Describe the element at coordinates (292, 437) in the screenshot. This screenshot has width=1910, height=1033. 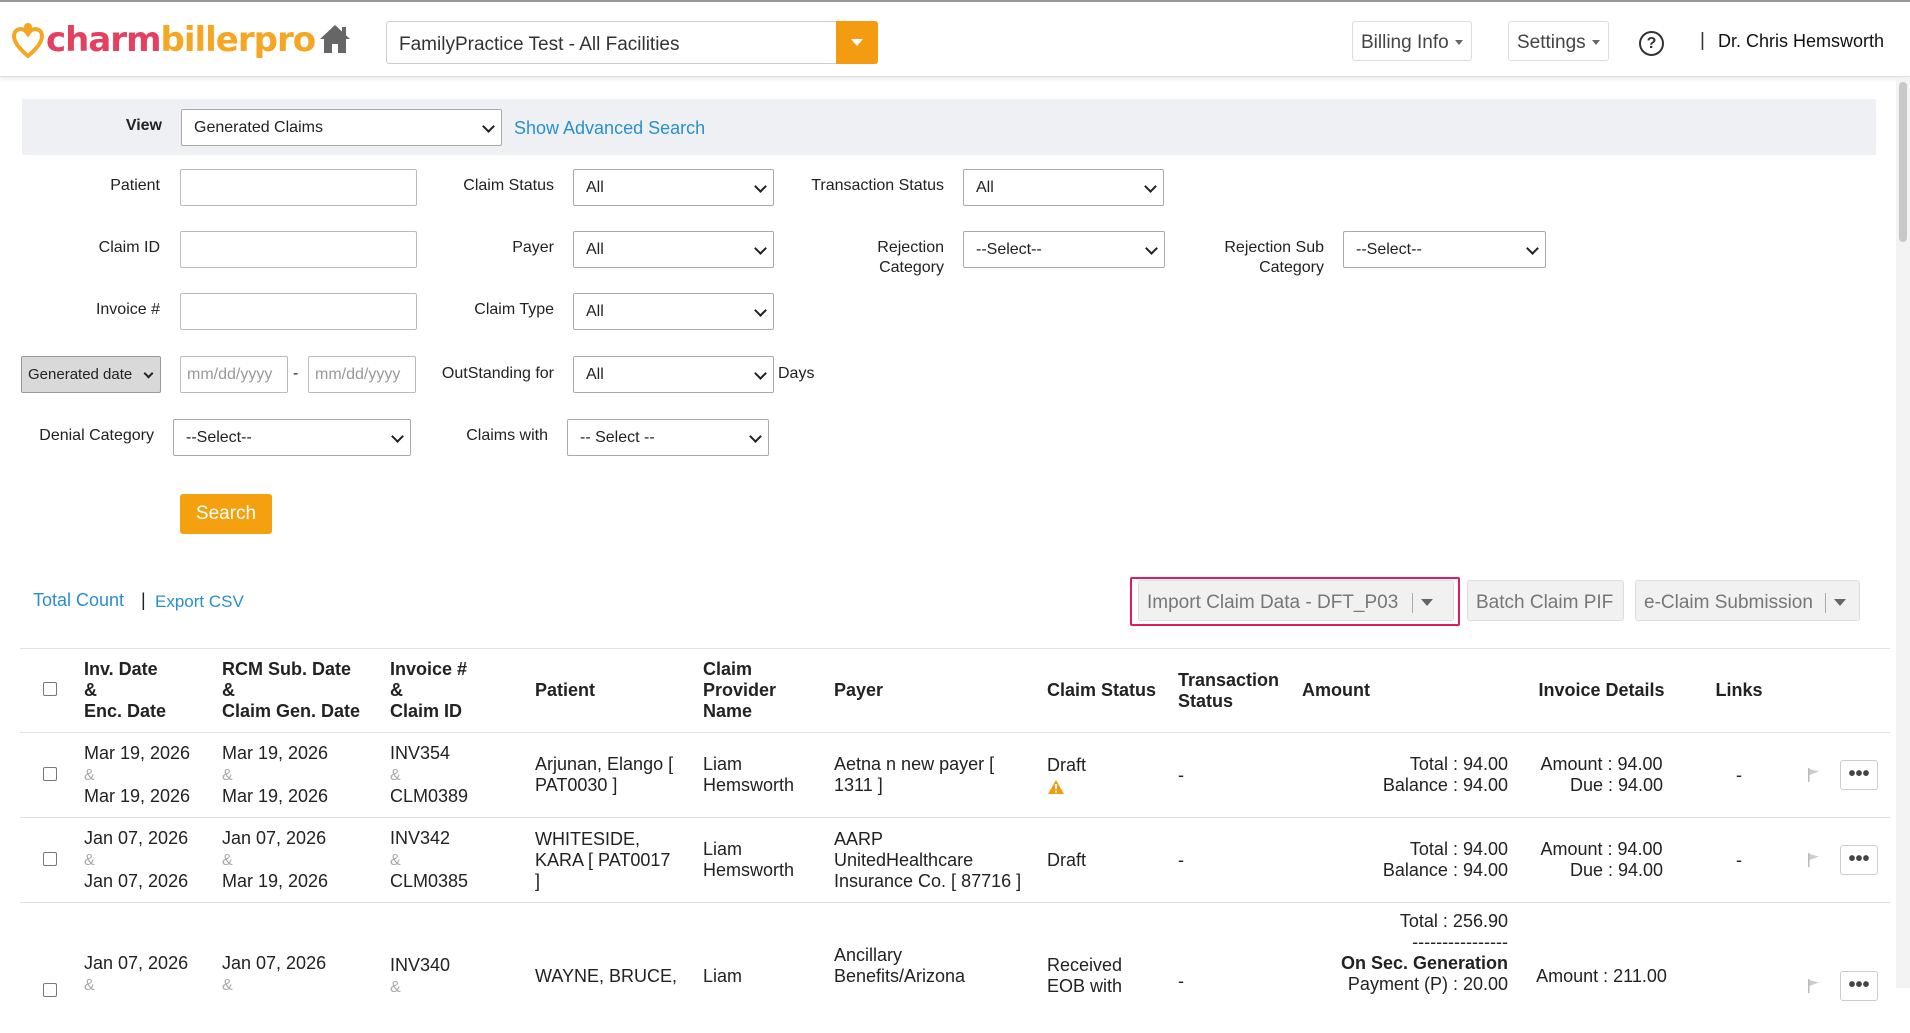
I see `denial-category-select: --Select--` at that location.